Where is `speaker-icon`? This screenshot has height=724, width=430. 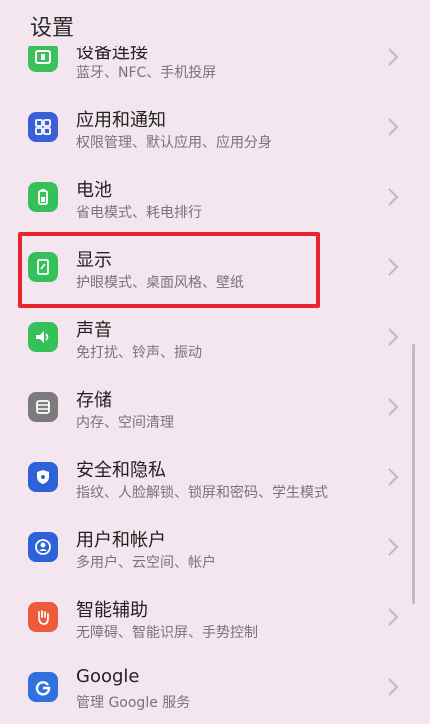
speaker-icon is located at coordinates (43, 337).